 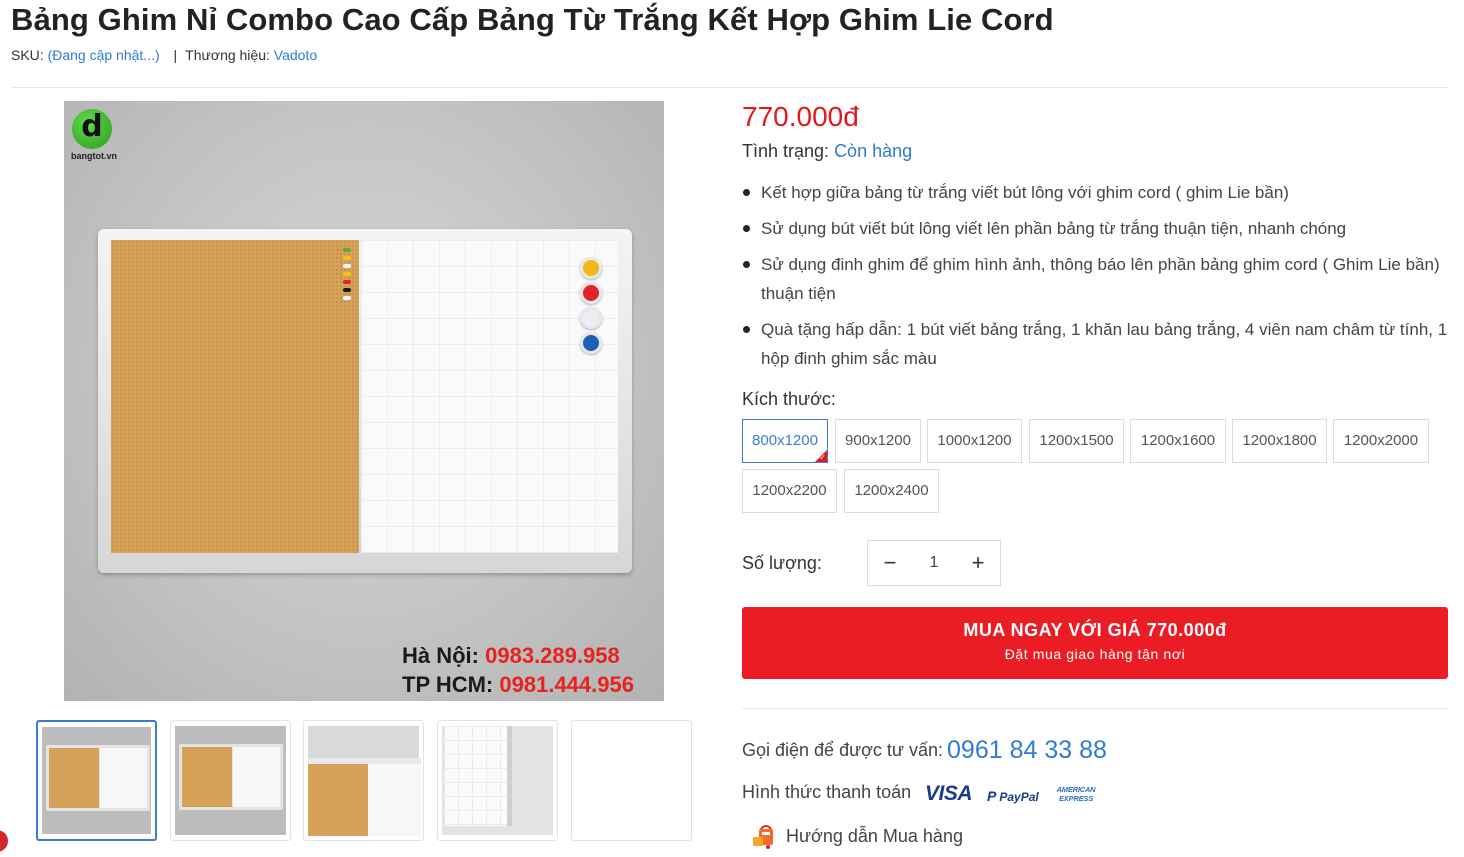 What do you see at coordinates (591, 293) in the screenshot?
I see `red-magnet-icon` at bounding box center [591, 293].